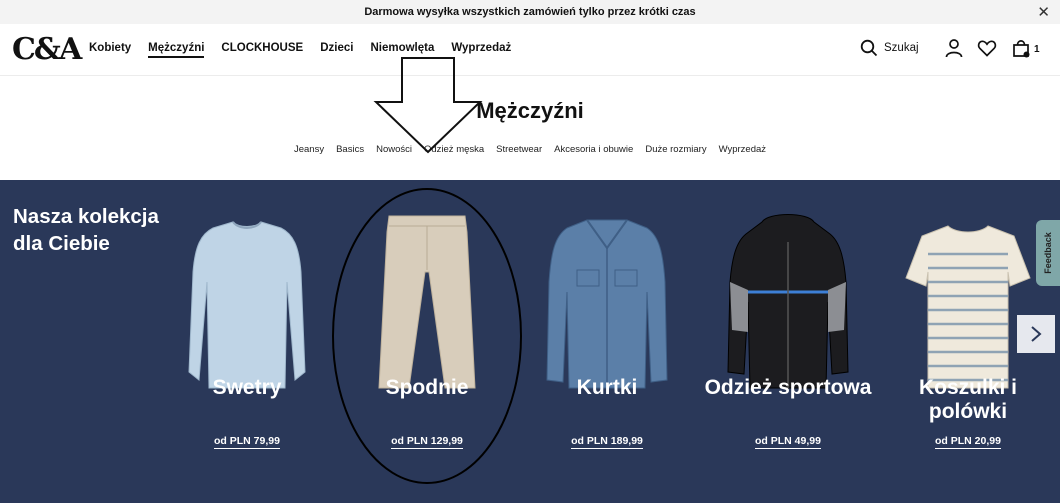 Image resolution: width=1060 pixels, height=503 pixels. I want to click on trousers-image, so click(427, 302).